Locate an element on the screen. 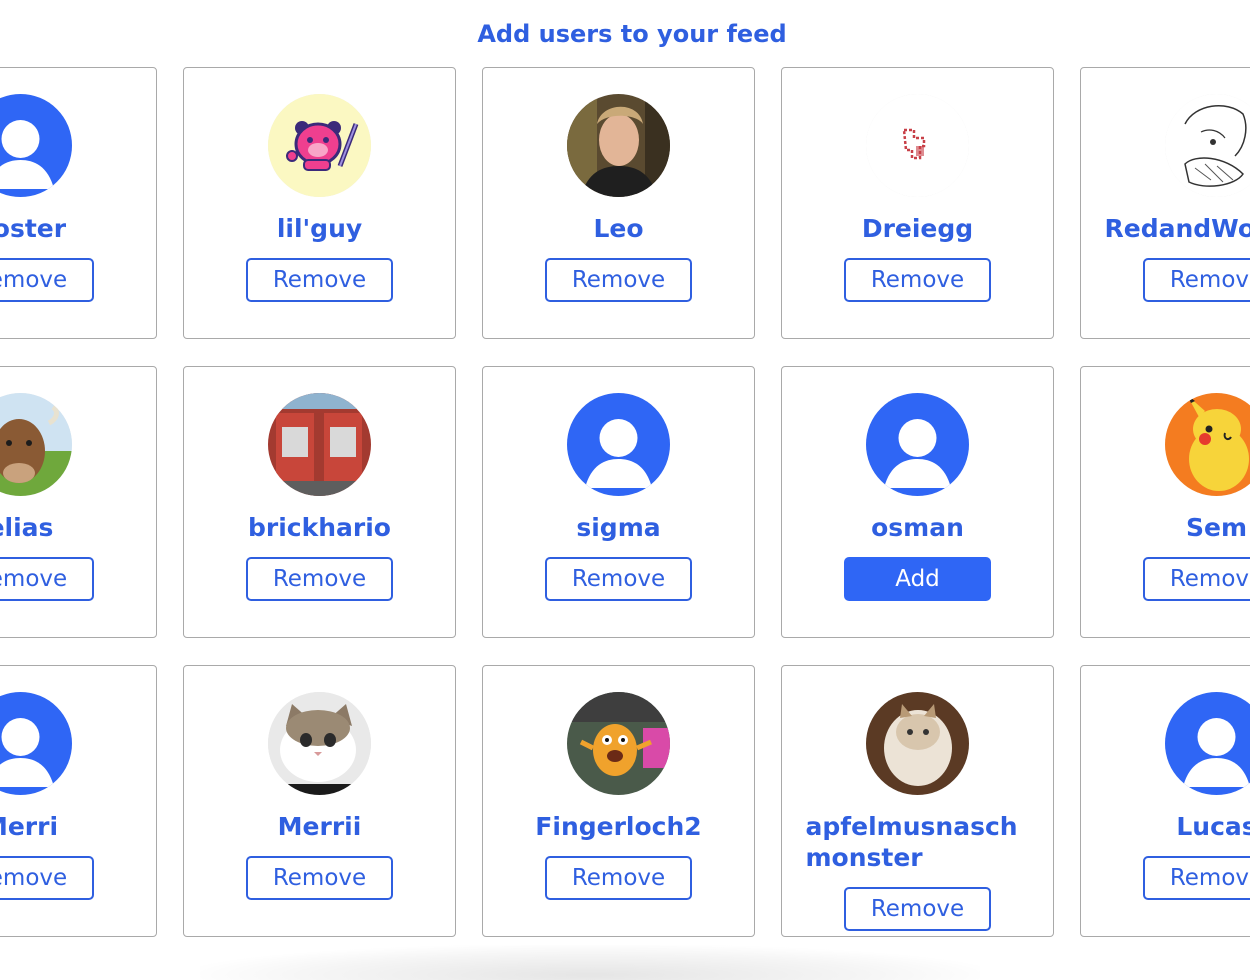 Image resolution: width=1250 pixels, height=980 pixels. red-pixel-sketch-avatar is located at coordinates (917, 145).